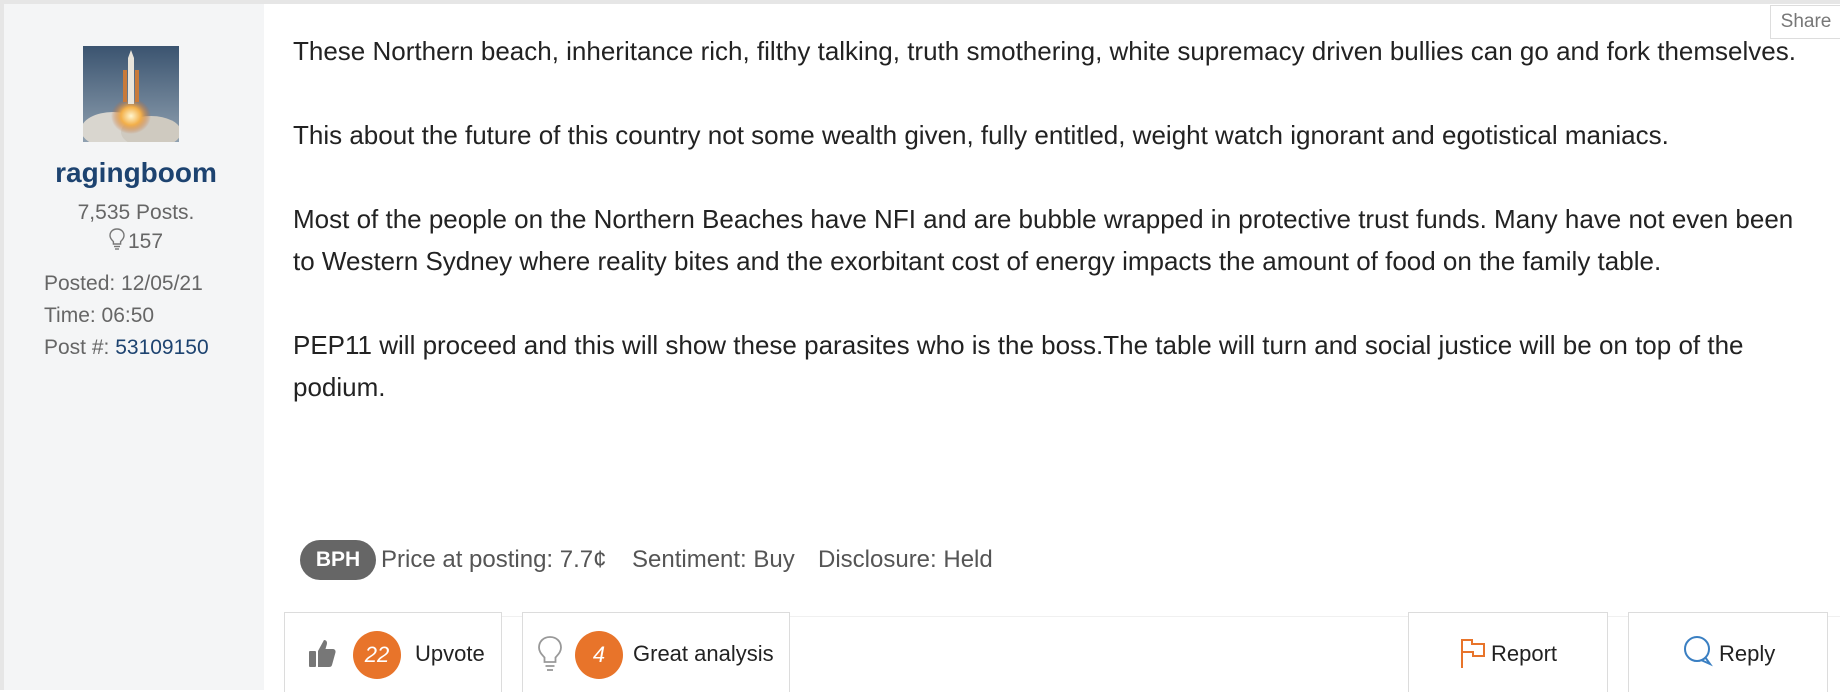 The image size is (1840, 692). Describe the element at coordinates (905, 559) in the screenshot. I see `disclosure: Disclosure: Held` at that location.